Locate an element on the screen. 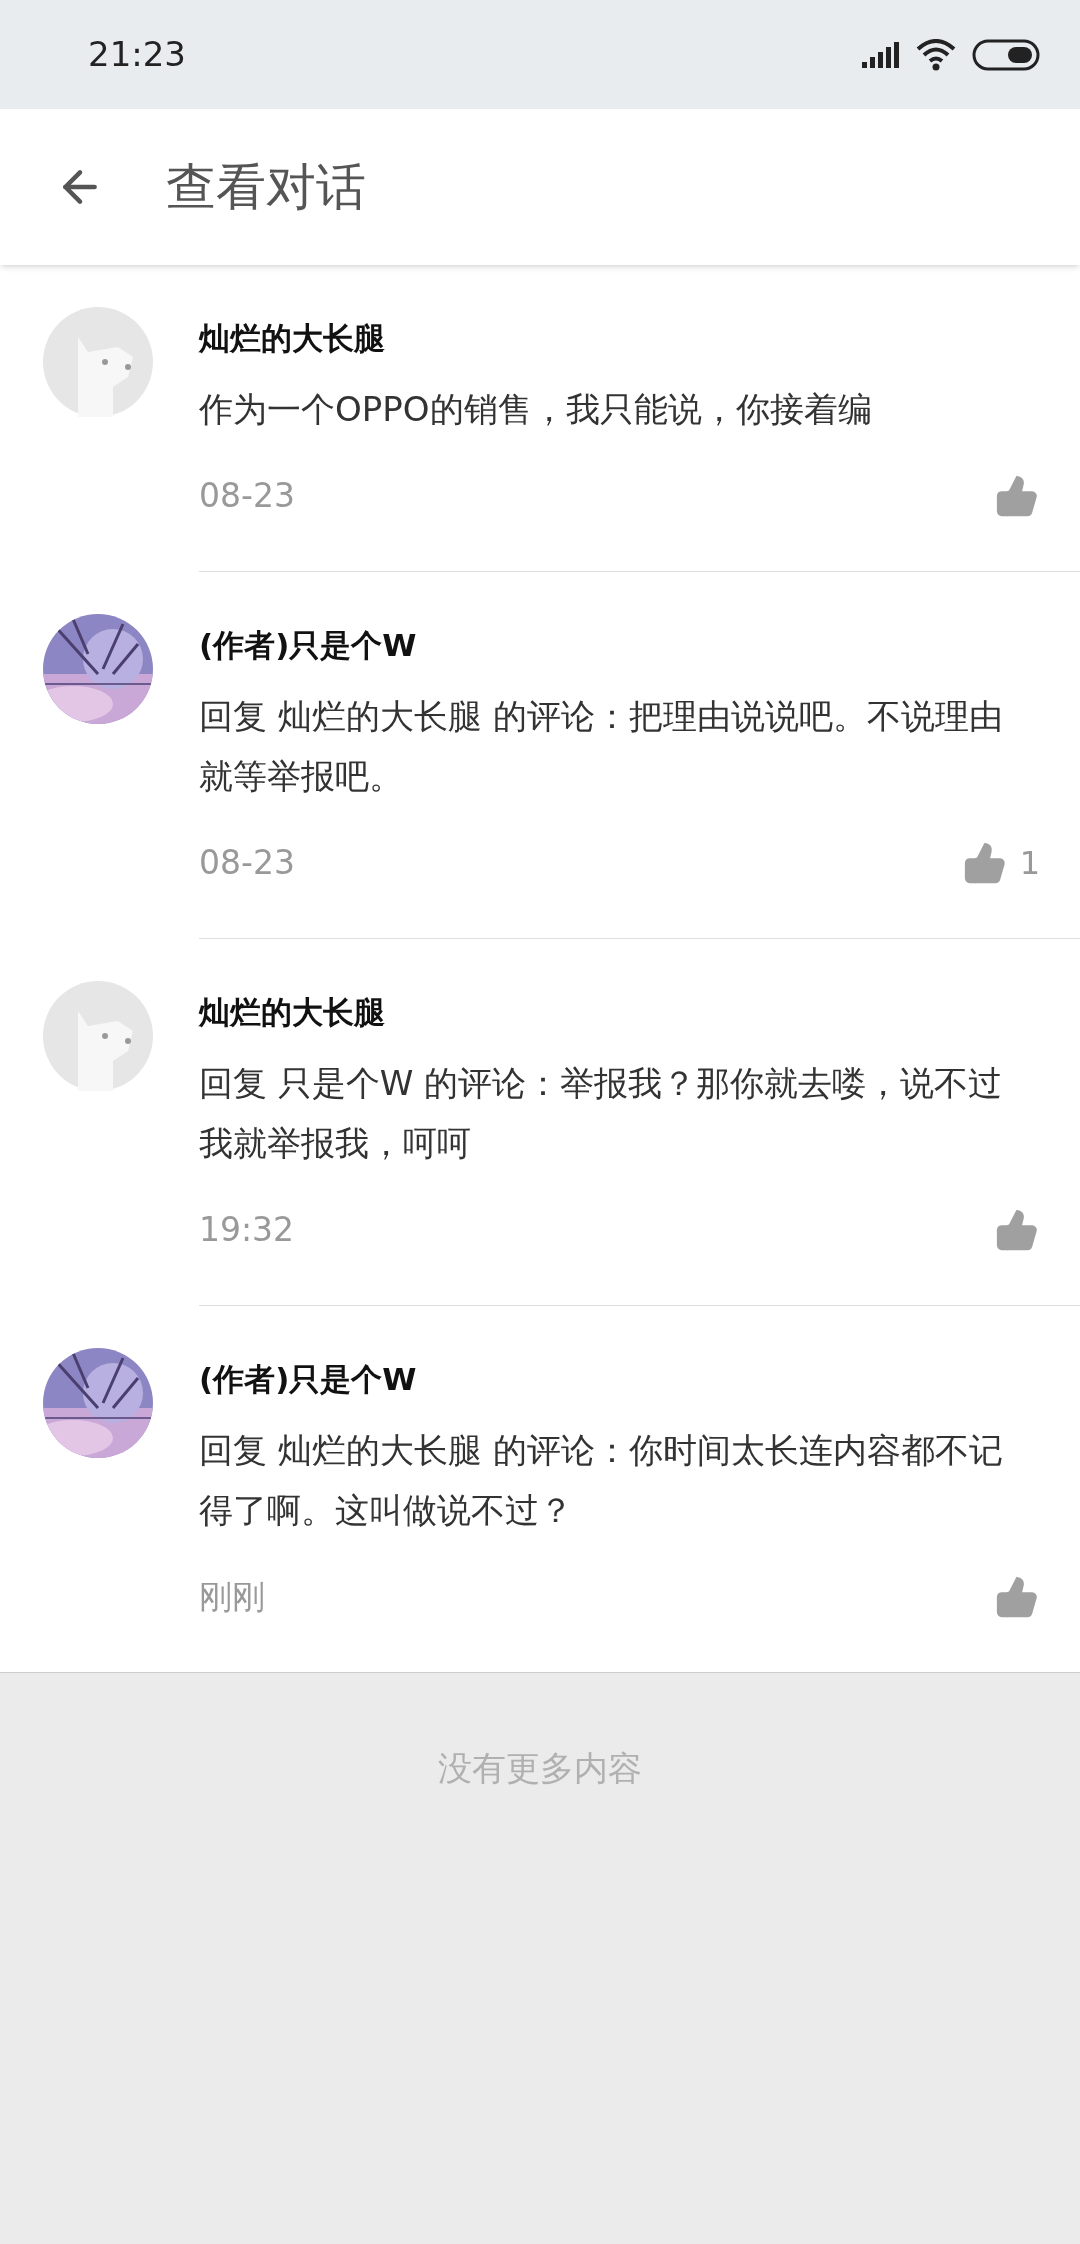 The width and height of the screenshot is (1080, 2244). comment-text: 回复 只是个W 的评论：举报我？那你就去喽，说不过我就举报我，呵呵 is located at coordinates (601, 1113).